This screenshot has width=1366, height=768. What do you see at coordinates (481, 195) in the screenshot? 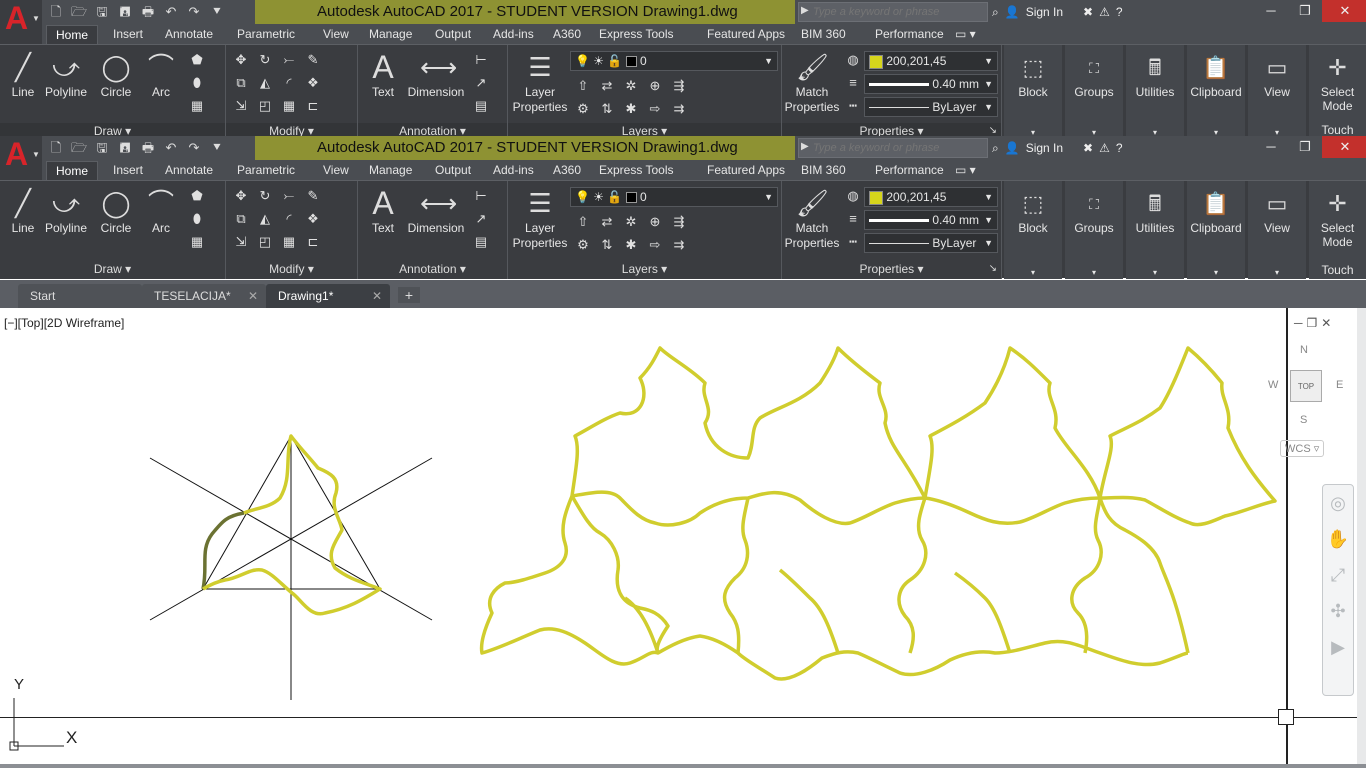
I see `linear-dimension-icon: ⊢` at bounding box center [481, 195].